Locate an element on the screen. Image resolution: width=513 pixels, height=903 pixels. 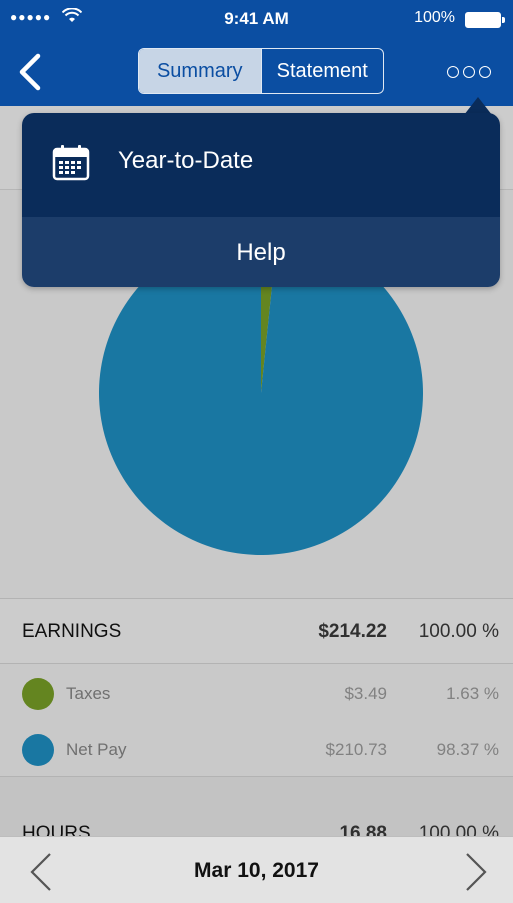
menu-item-help-label: Help is located at coordinates (261, 252).